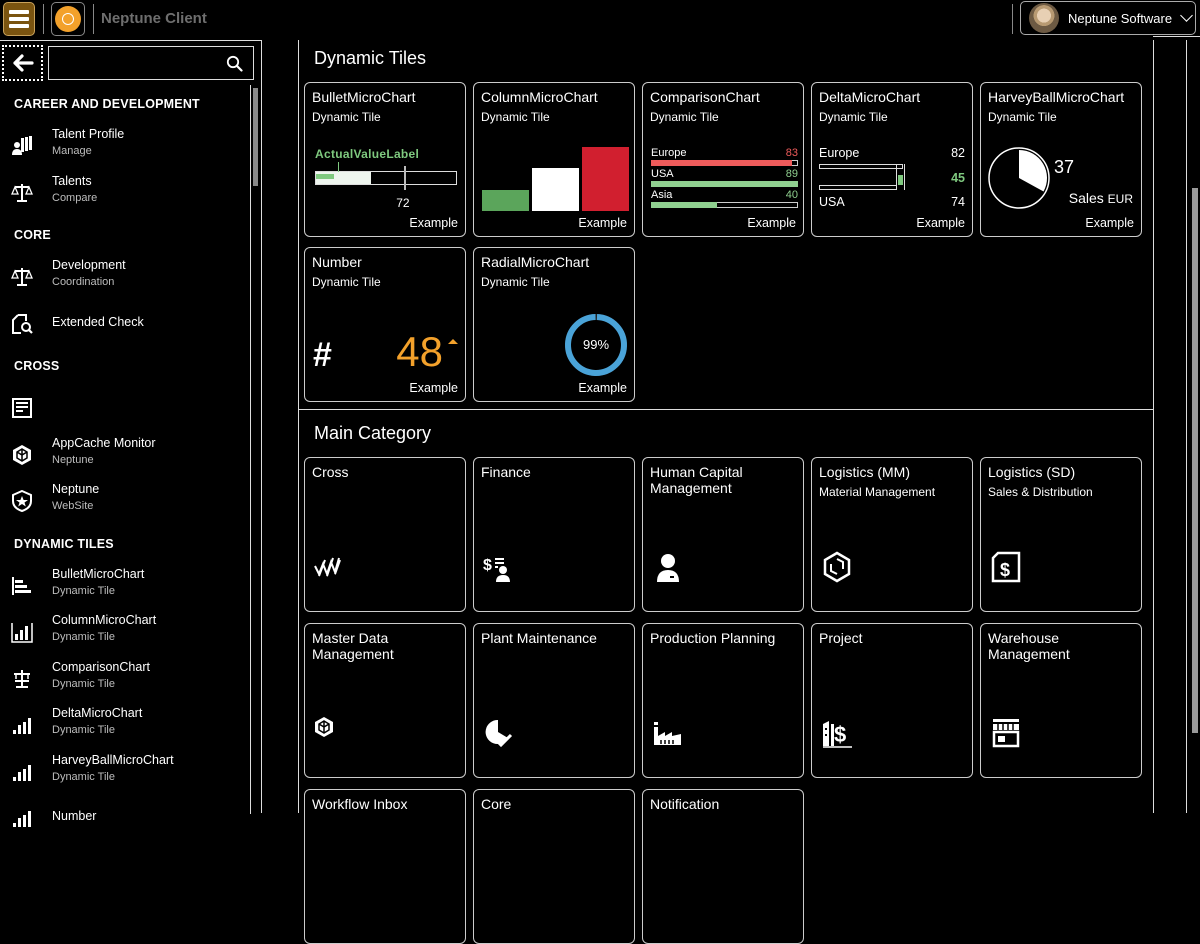 This screenshot has height=944, width=1200. I want to click on sidebar-item: Neptune WebSite, so click(124, 501).